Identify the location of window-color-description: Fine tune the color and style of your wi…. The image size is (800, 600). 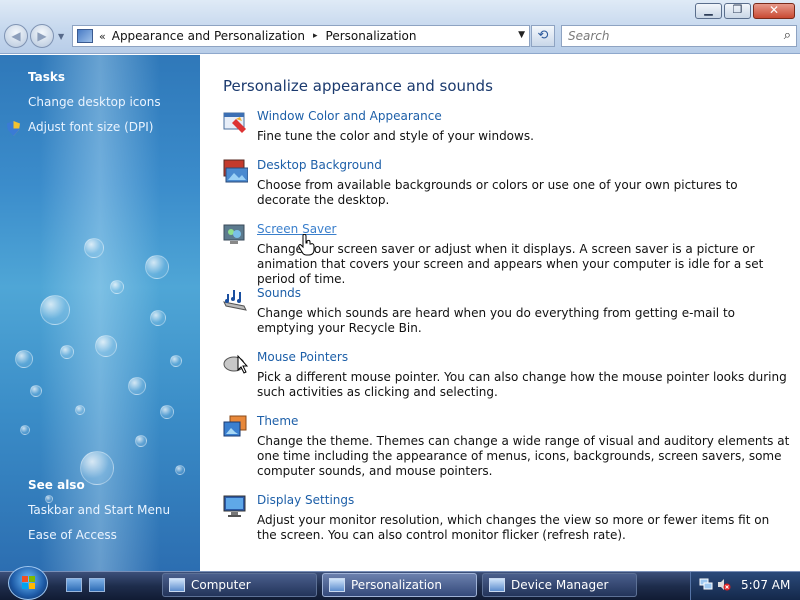
(395, 136).